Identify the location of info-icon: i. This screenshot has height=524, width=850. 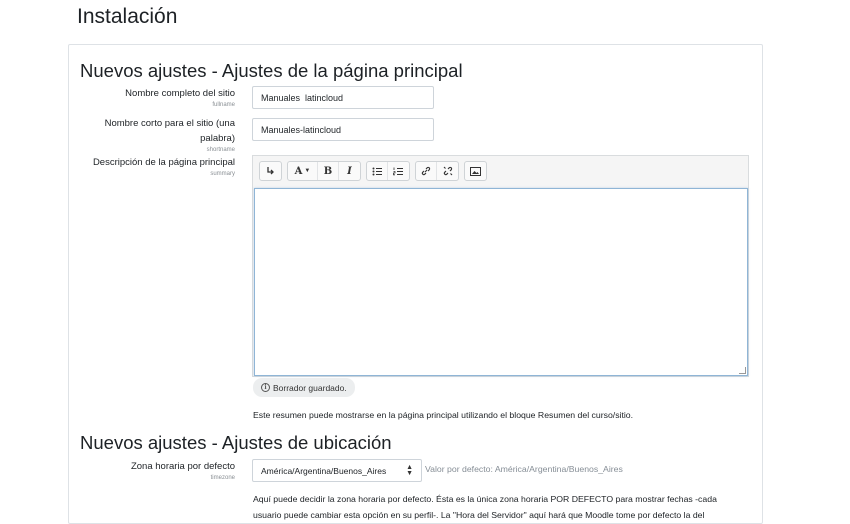
(265, 387).